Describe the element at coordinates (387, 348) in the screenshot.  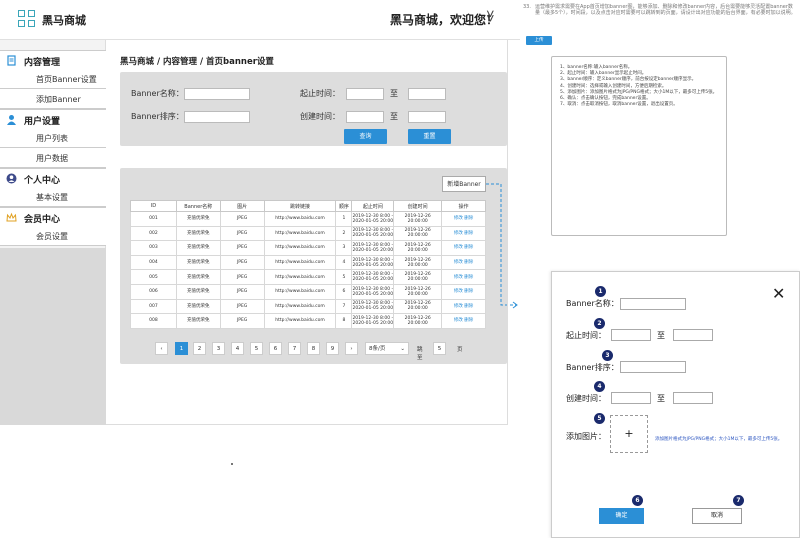
I see `page-size-select: 8条/页 ⌄` at that location.